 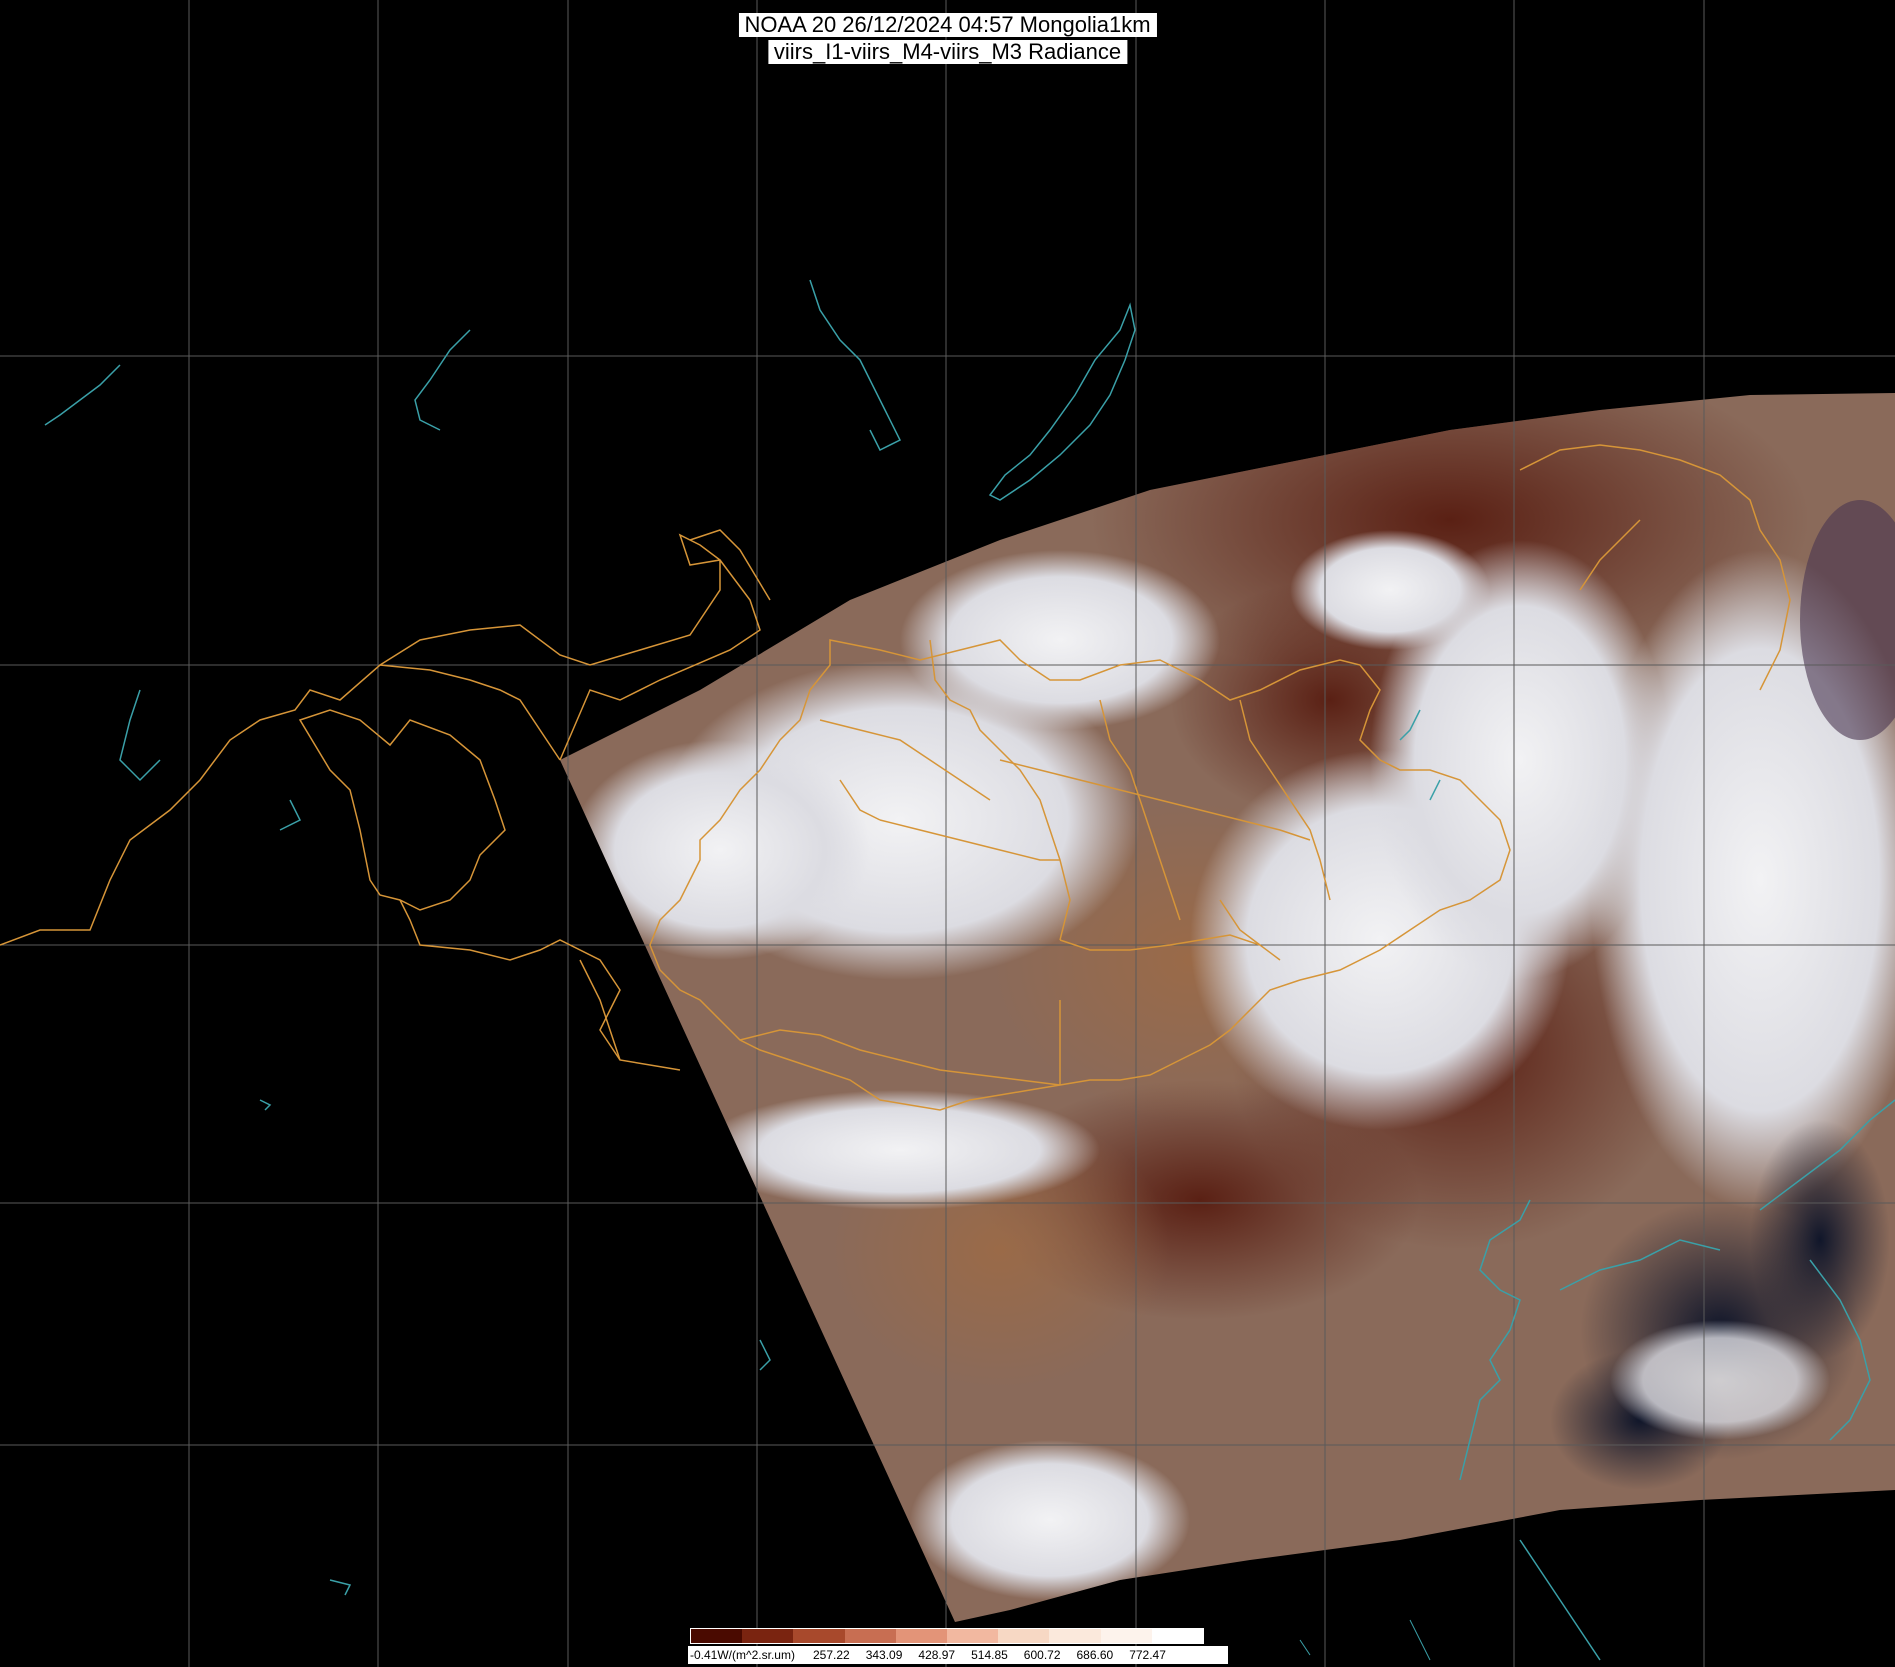 What do you see at coordinates (947, 52) in the screenshot?
I see `map-title-line2: viirs_I1-viirs_M4-viirs_M3 Radiance` at bounding box center [947, 52].